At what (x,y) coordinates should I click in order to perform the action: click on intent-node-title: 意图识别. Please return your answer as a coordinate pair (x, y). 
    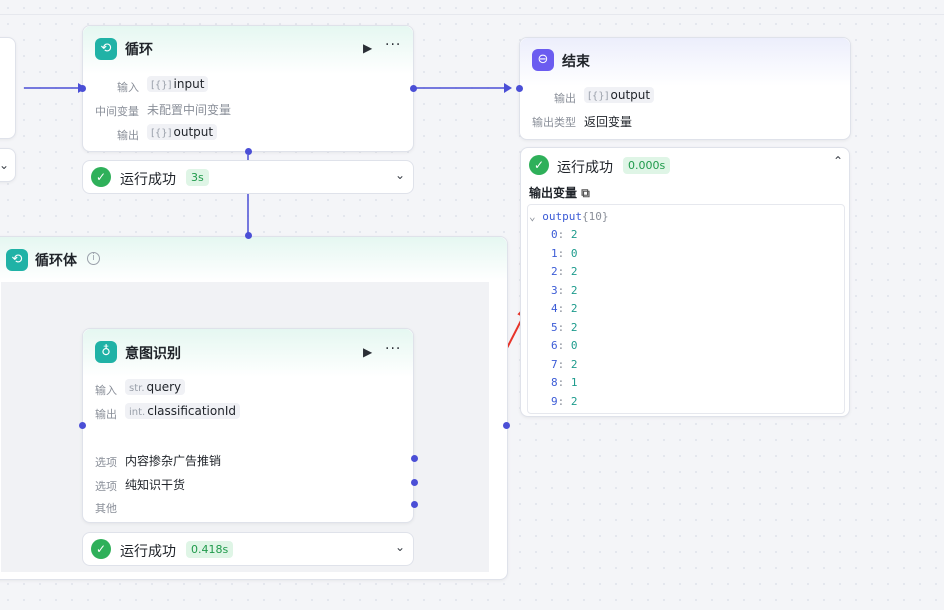
    Looking at the image, I should click on (153, 354).